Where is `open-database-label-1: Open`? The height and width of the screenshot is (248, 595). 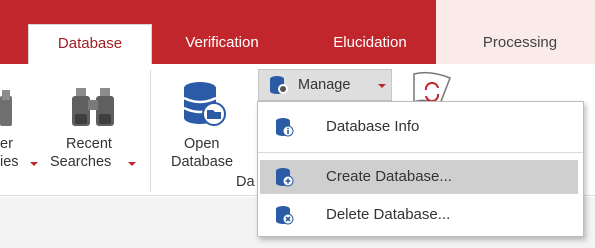 open-database-label-1: Open is located at coordinates (202, 144).